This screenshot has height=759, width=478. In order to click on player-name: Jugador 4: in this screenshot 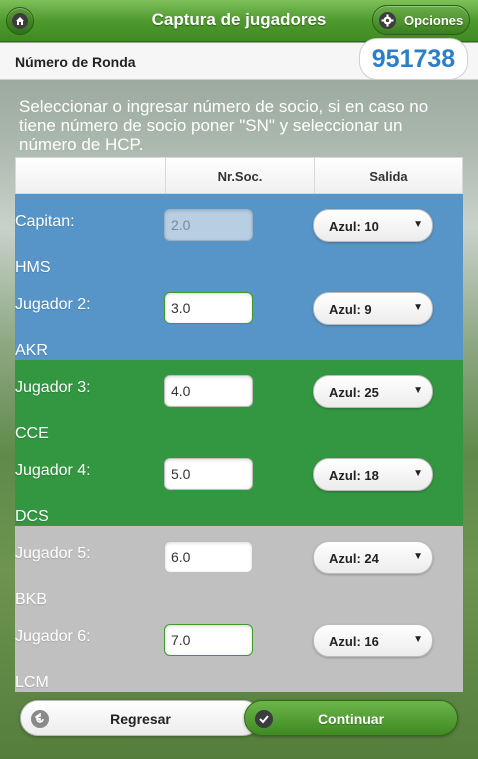, I will do `click(53, 470)`.